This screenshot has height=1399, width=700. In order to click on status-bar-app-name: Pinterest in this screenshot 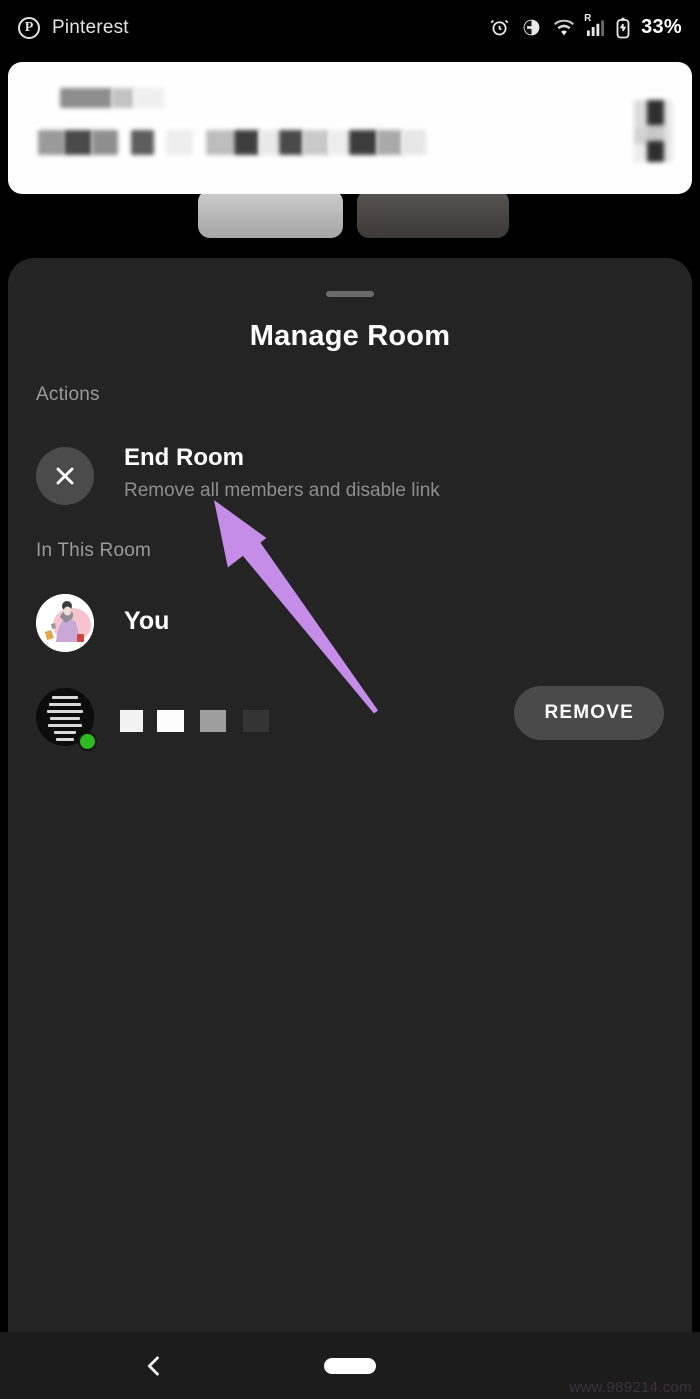, I will do `click(90, 27)`.